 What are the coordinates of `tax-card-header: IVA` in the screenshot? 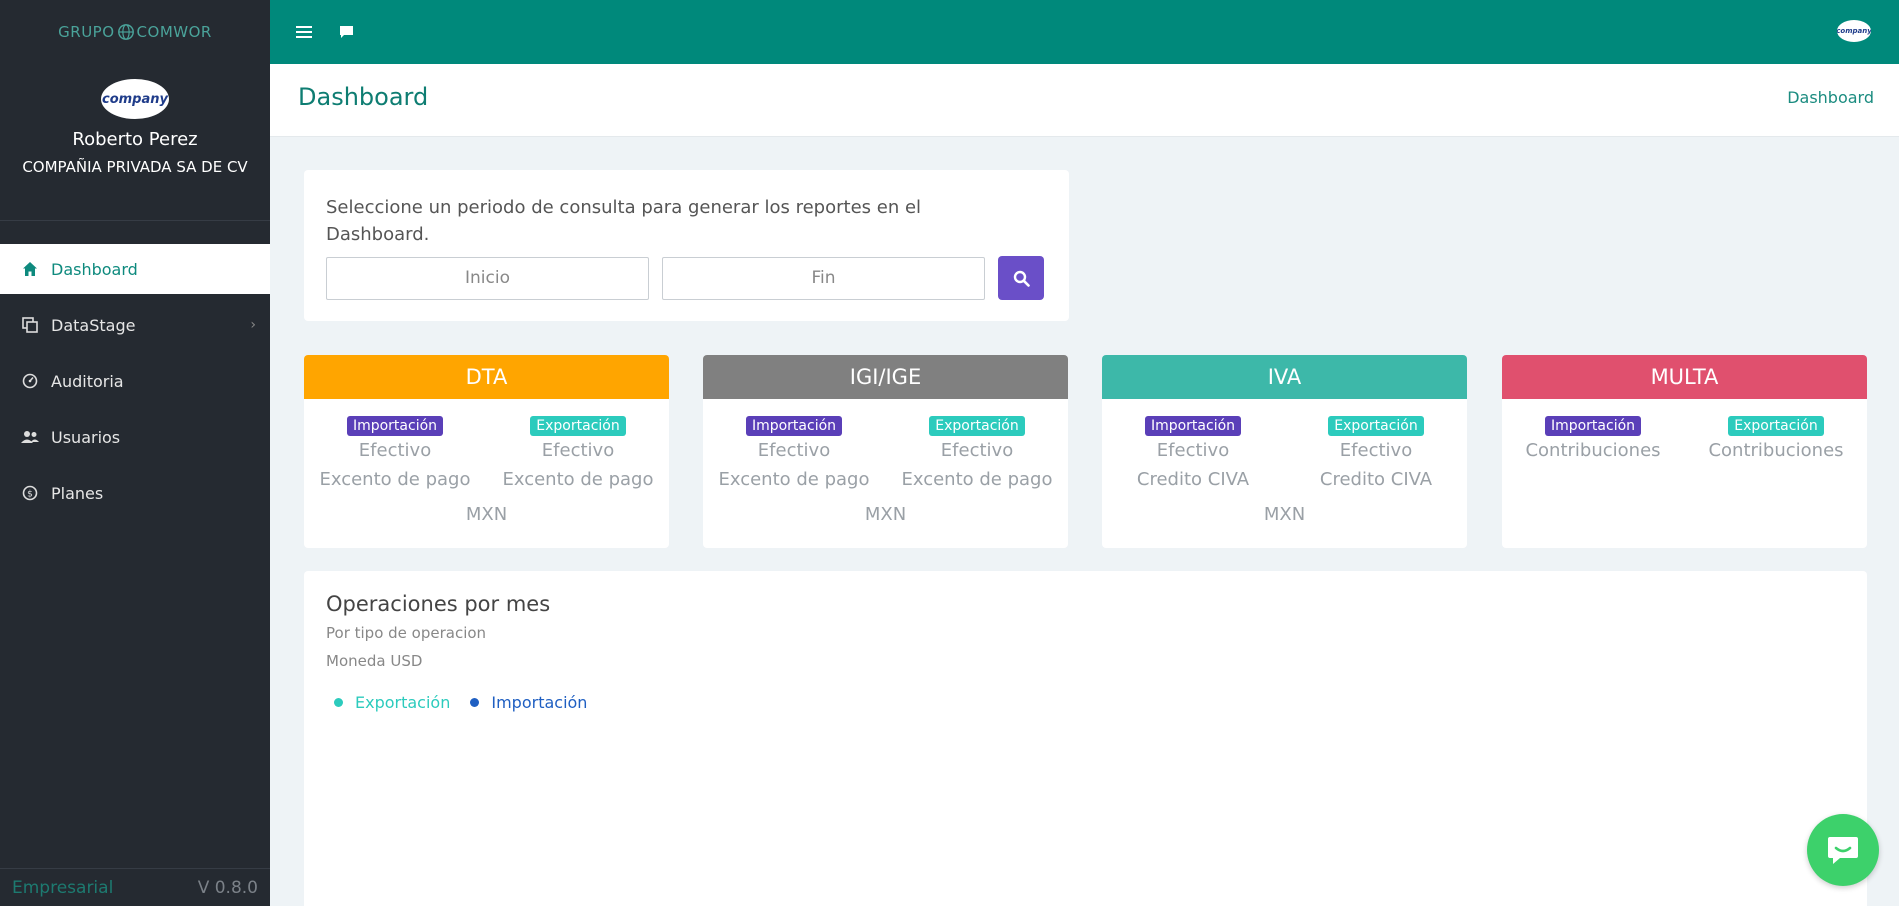 It's located at (1284, 377).